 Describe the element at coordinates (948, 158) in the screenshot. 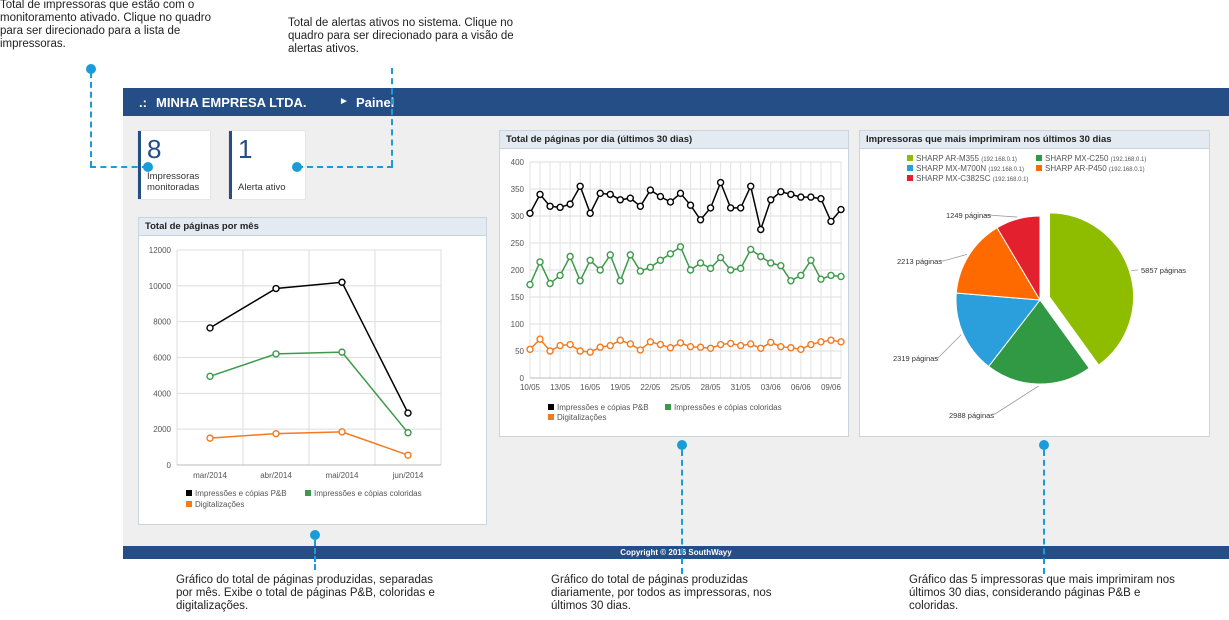

I see `legend-printer-name: SHARP AR-M355` at that location.